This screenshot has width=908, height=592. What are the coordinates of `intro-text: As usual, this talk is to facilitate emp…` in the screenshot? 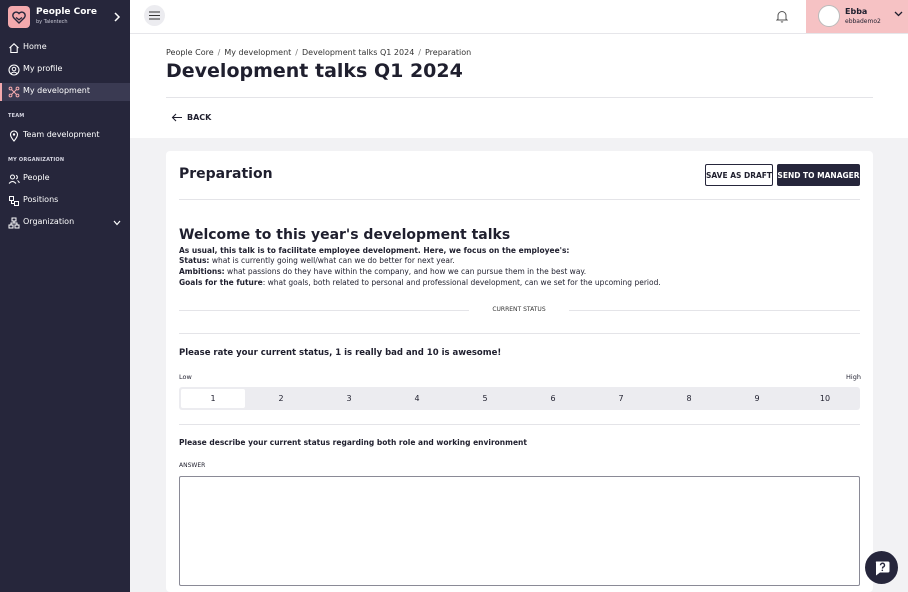 It's located at (374, 250).